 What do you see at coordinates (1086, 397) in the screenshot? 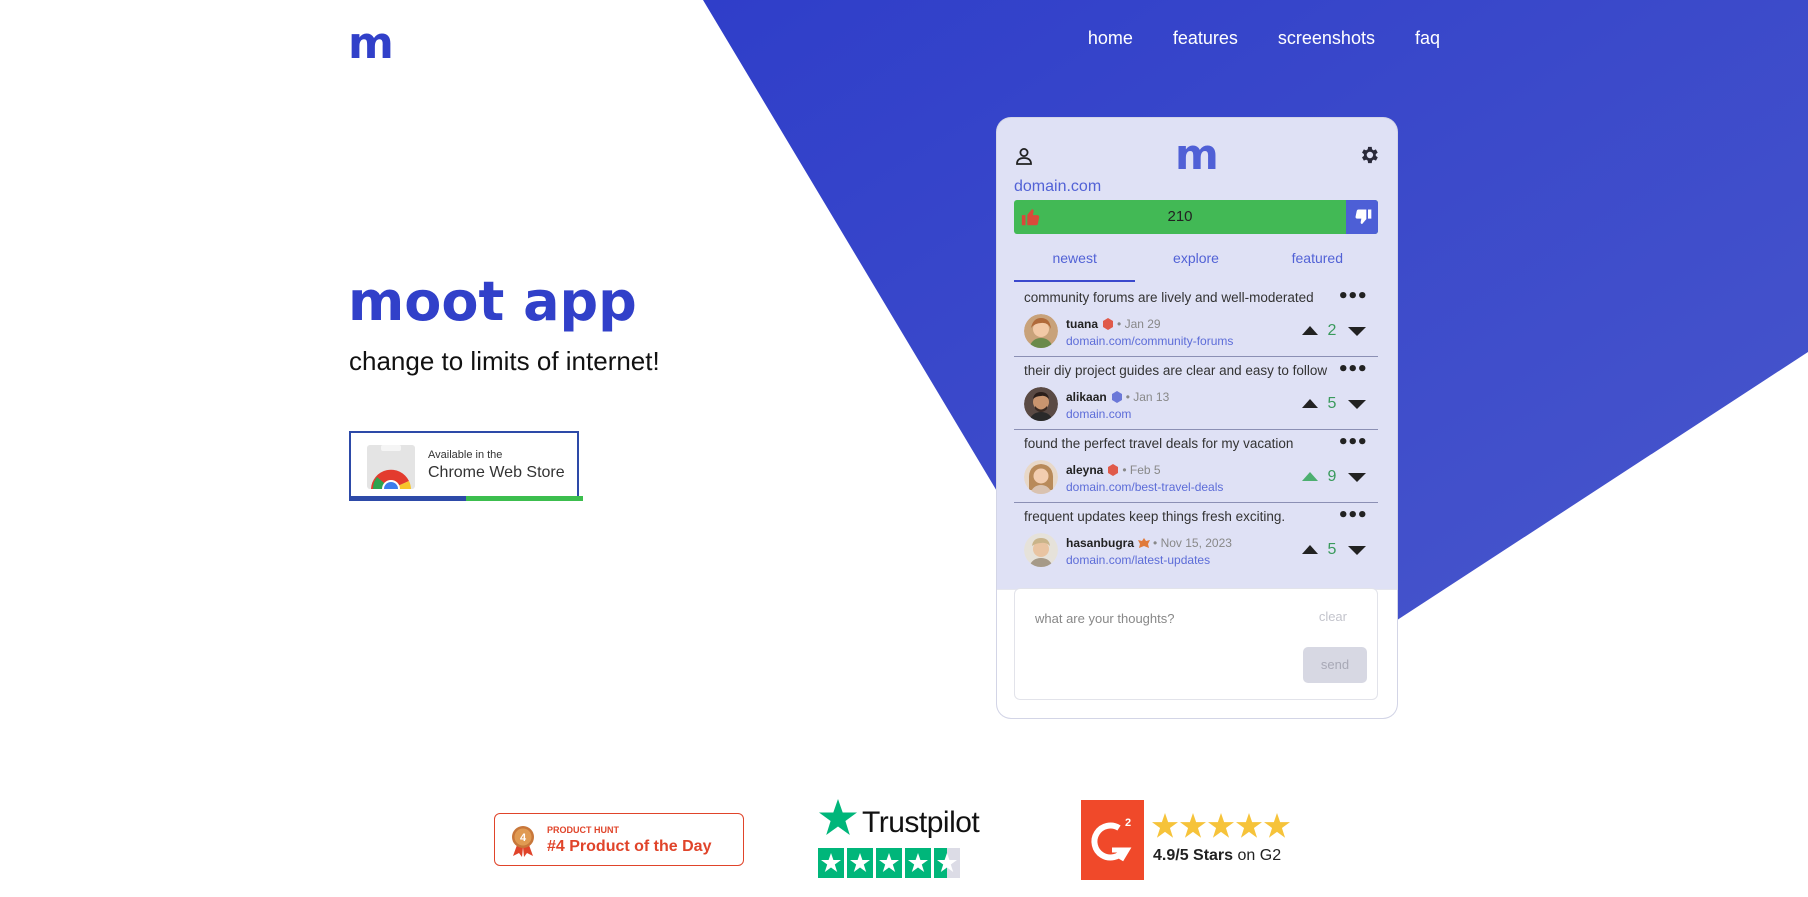
I see `post-author-name: alikaan` at bounding box center [1086, 397].